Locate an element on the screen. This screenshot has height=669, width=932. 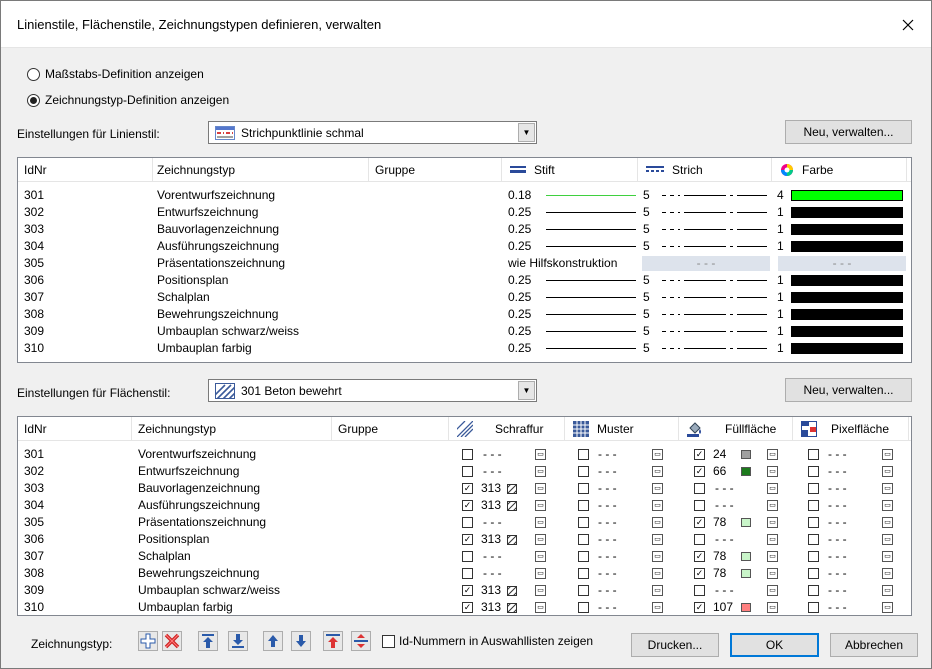
fillstyle-combobox: 301 Beton bewehrt ▼ is located at coordinates (372, 390).